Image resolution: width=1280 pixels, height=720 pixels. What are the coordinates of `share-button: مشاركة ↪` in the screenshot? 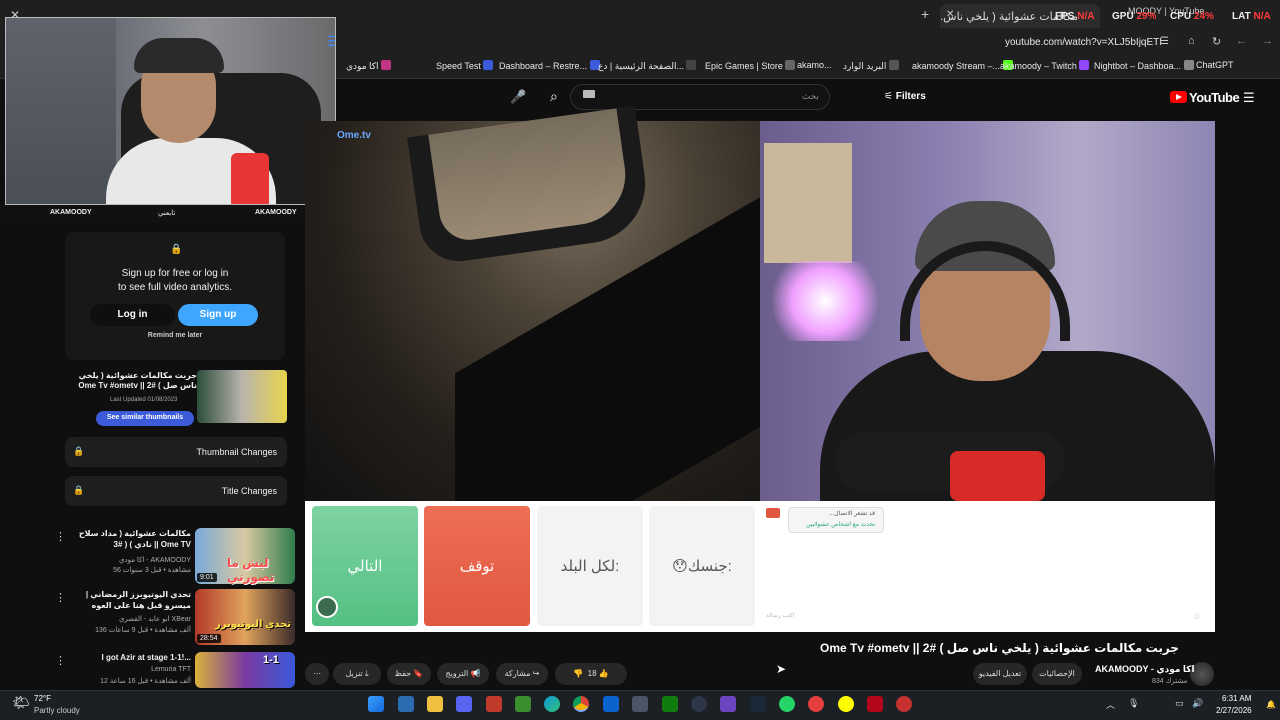 It's located at (522, 674).